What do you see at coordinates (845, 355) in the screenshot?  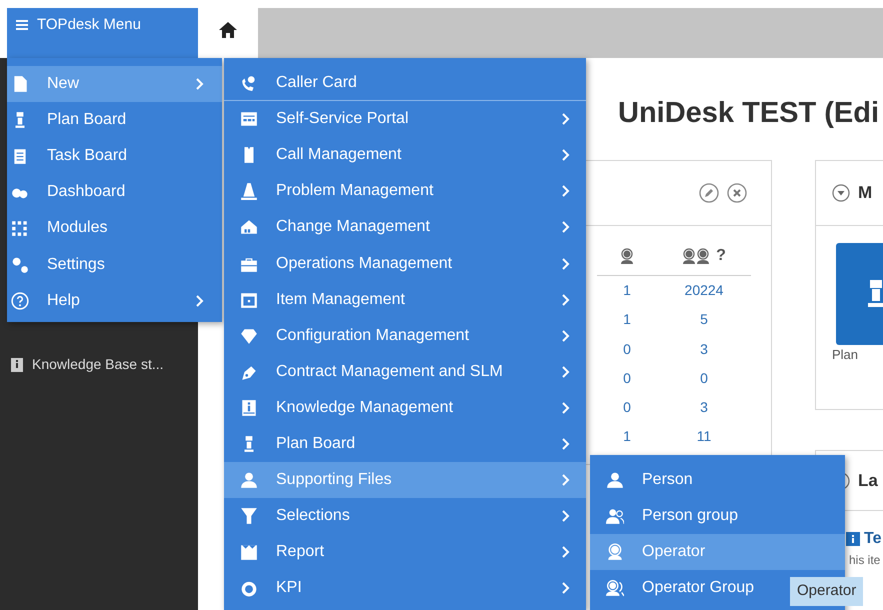 I see `tile-label: Plan` at bounding box center [845, 355].